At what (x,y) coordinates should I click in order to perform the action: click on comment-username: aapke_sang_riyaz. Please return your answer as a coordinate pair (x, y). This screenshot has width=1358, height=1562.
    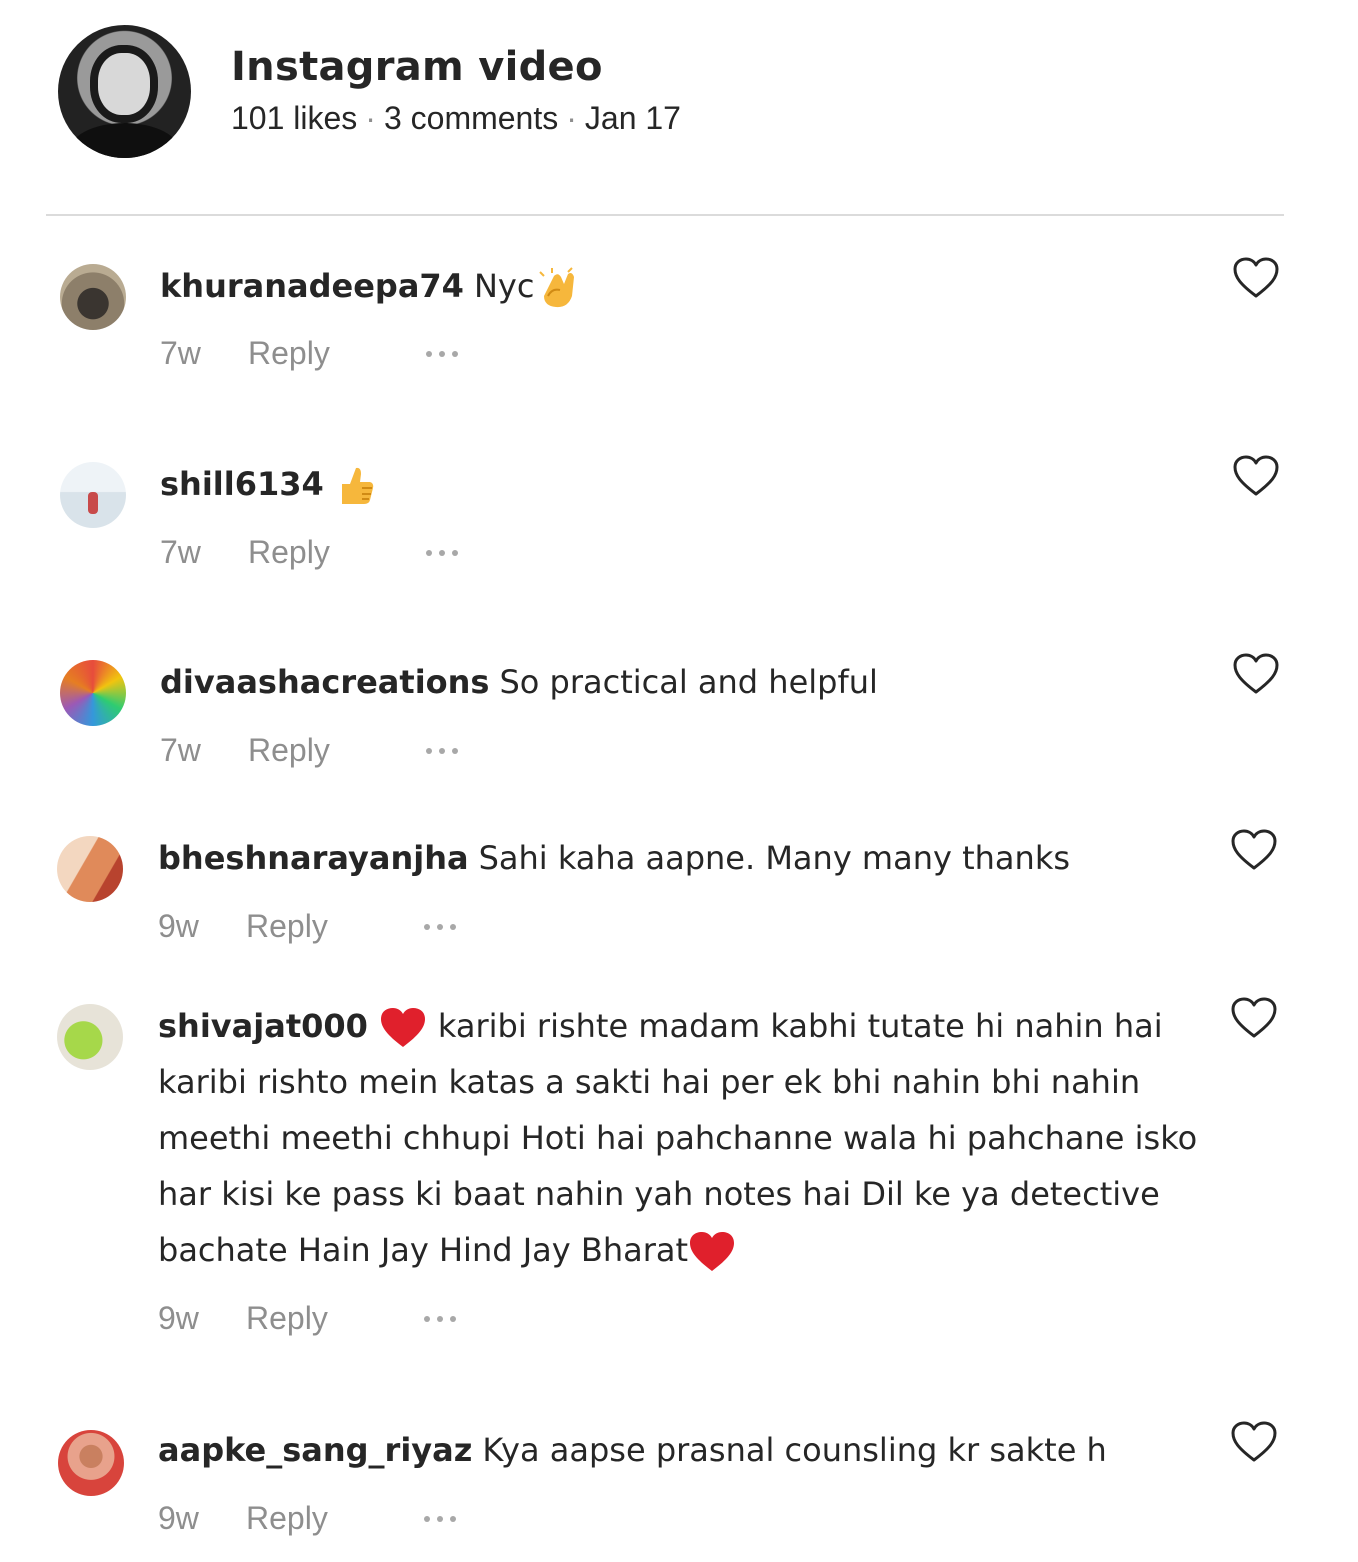
    Looking at the image, I should click on (315, 1450).